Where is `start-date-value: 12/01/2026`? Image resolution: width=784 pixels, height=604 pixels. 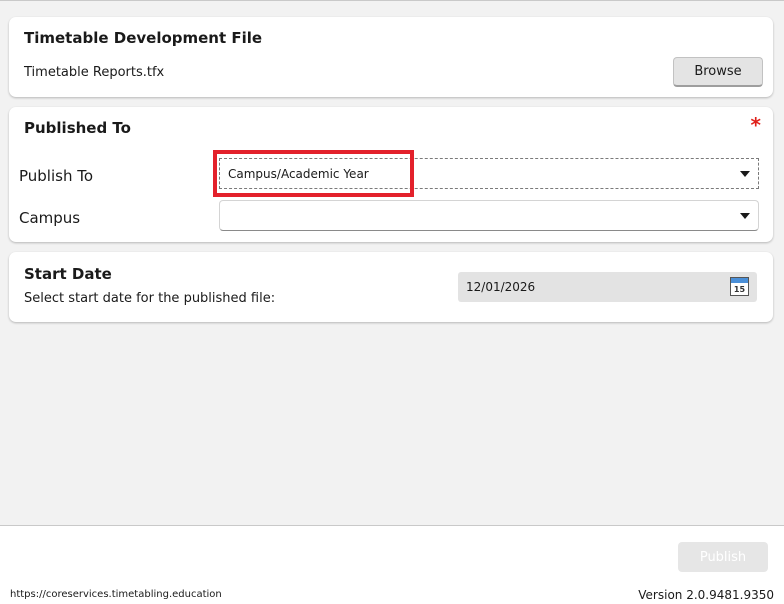
start-date-value: 12/01/2026 is located at coordinates (501, 287).